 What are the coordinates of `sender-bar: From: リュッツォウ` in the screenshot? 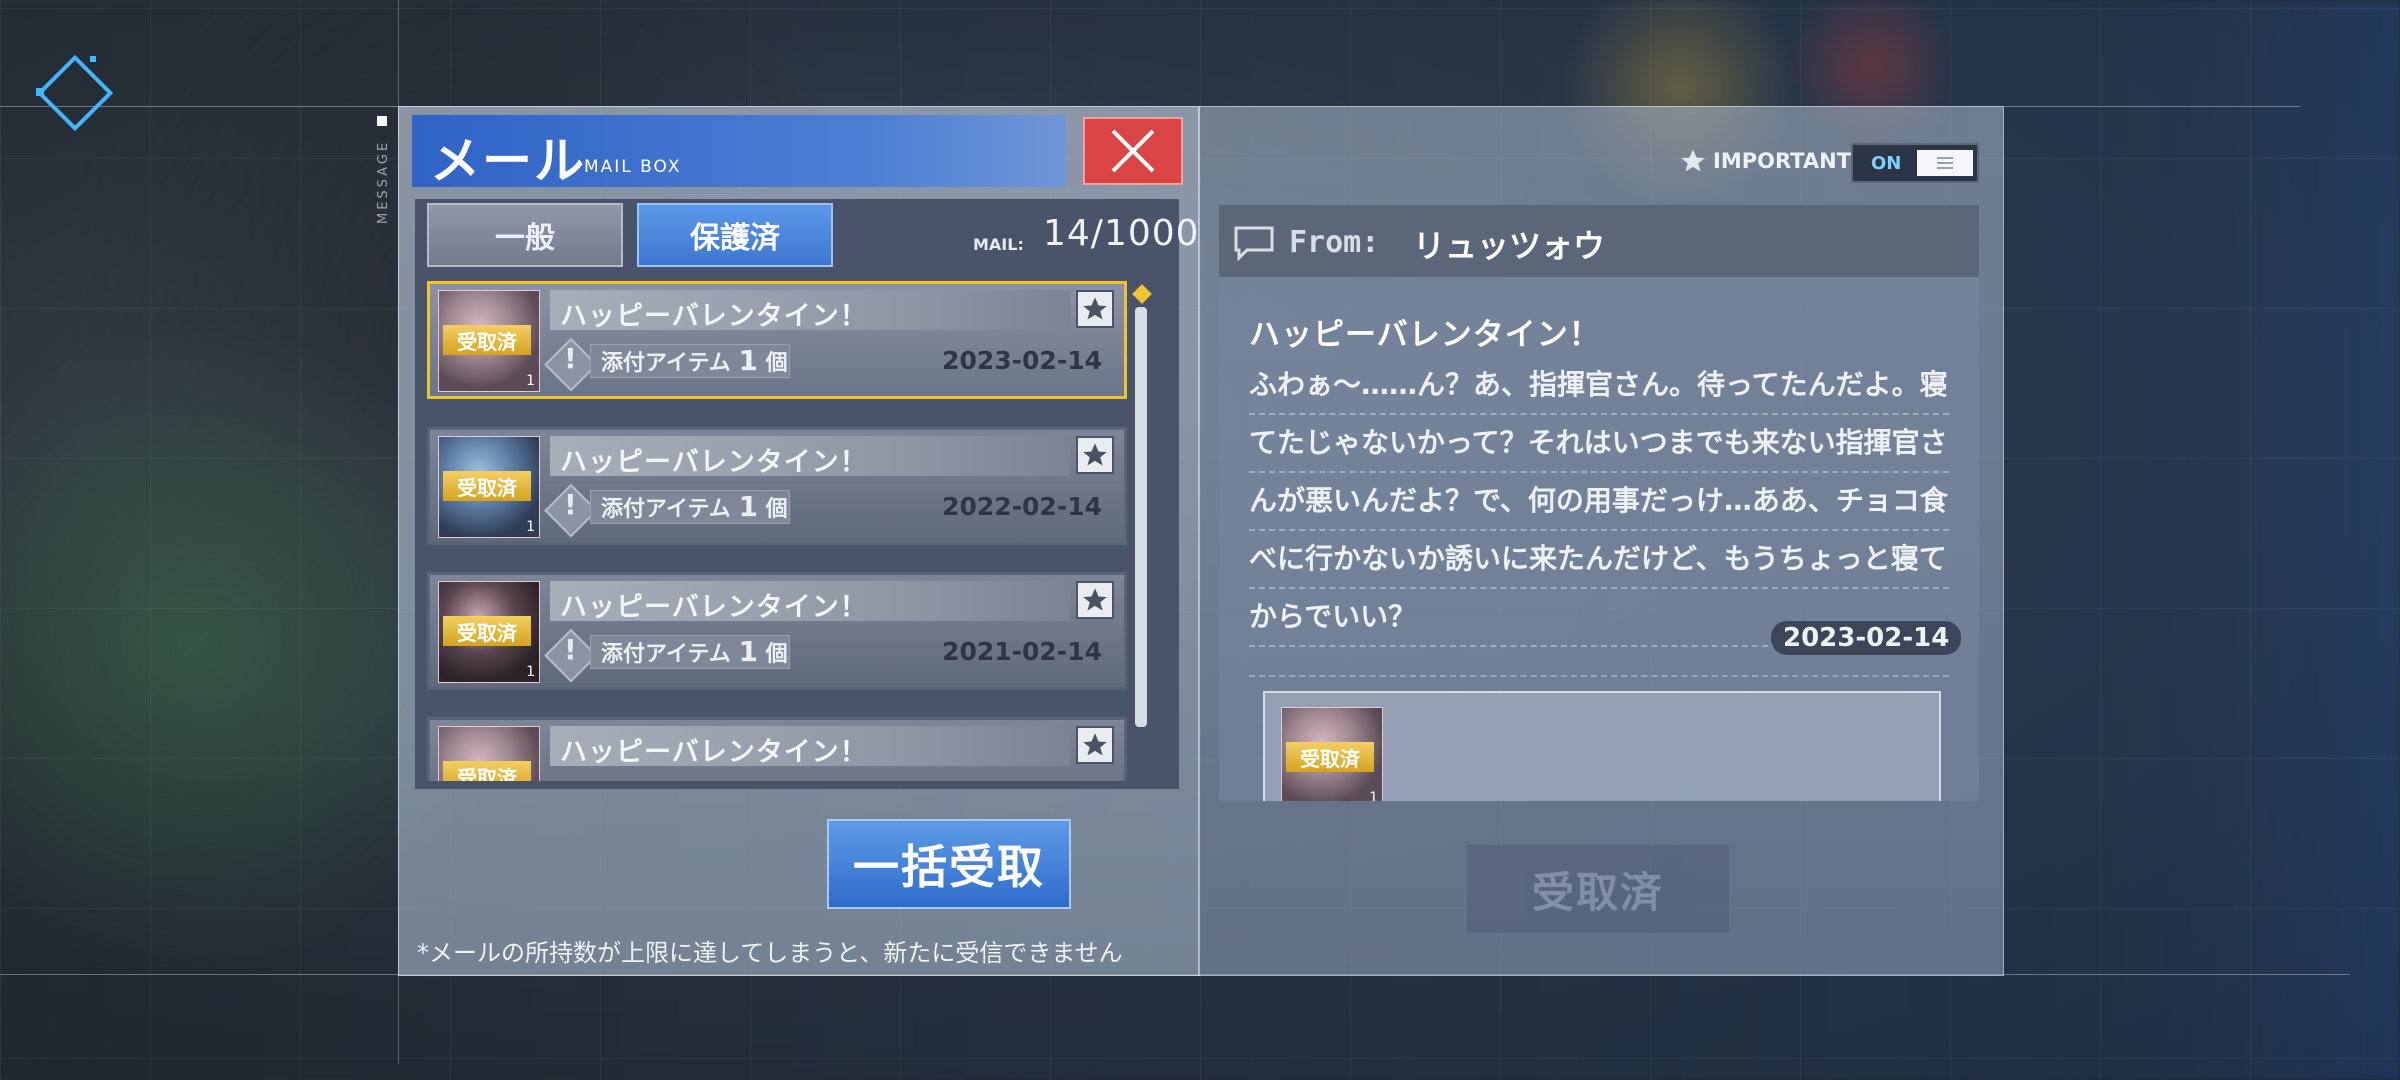 It's located at (1599, 241).